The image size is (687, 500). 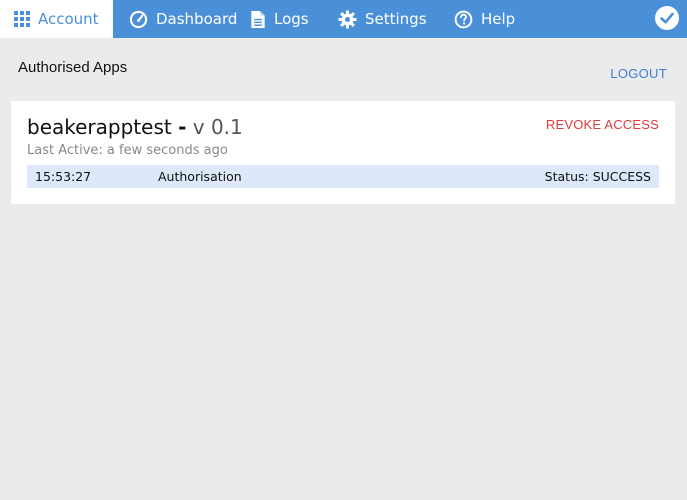 What do you see at coordinates (498, 19) in the screenshot?
I see `tab-help-label: Help` at bounding box center [498, 19].